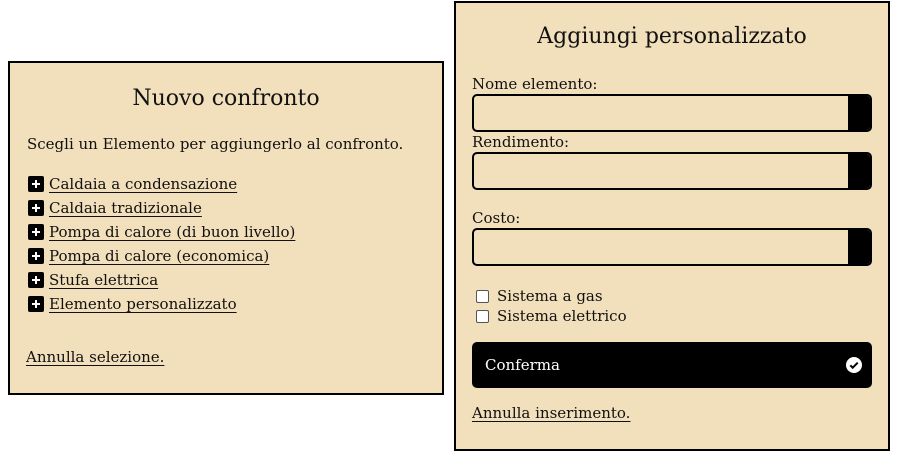 The image size is (900, 451). What do you see at coordinates (662, 247) in the screenshot?
I see `cost-input` at bounding box center [662, 247].